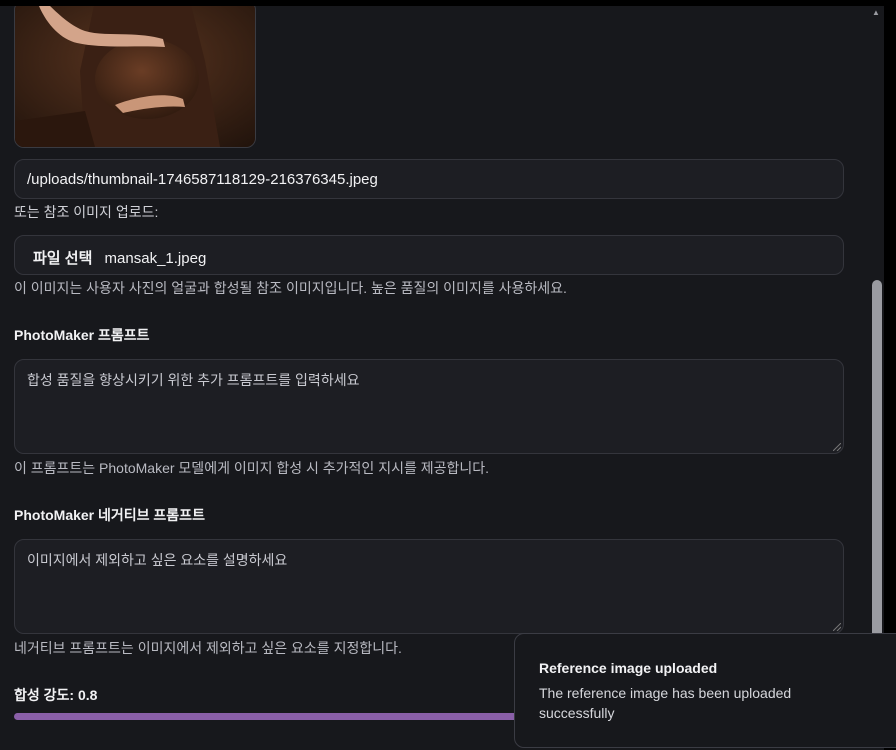 Image resolution: width=896 pixels, height=750 pixels. I want to click on negative-prompt-textarea: 이미지에서 제외하고 싶은 요소를 설명하세요, so click(429, 586).